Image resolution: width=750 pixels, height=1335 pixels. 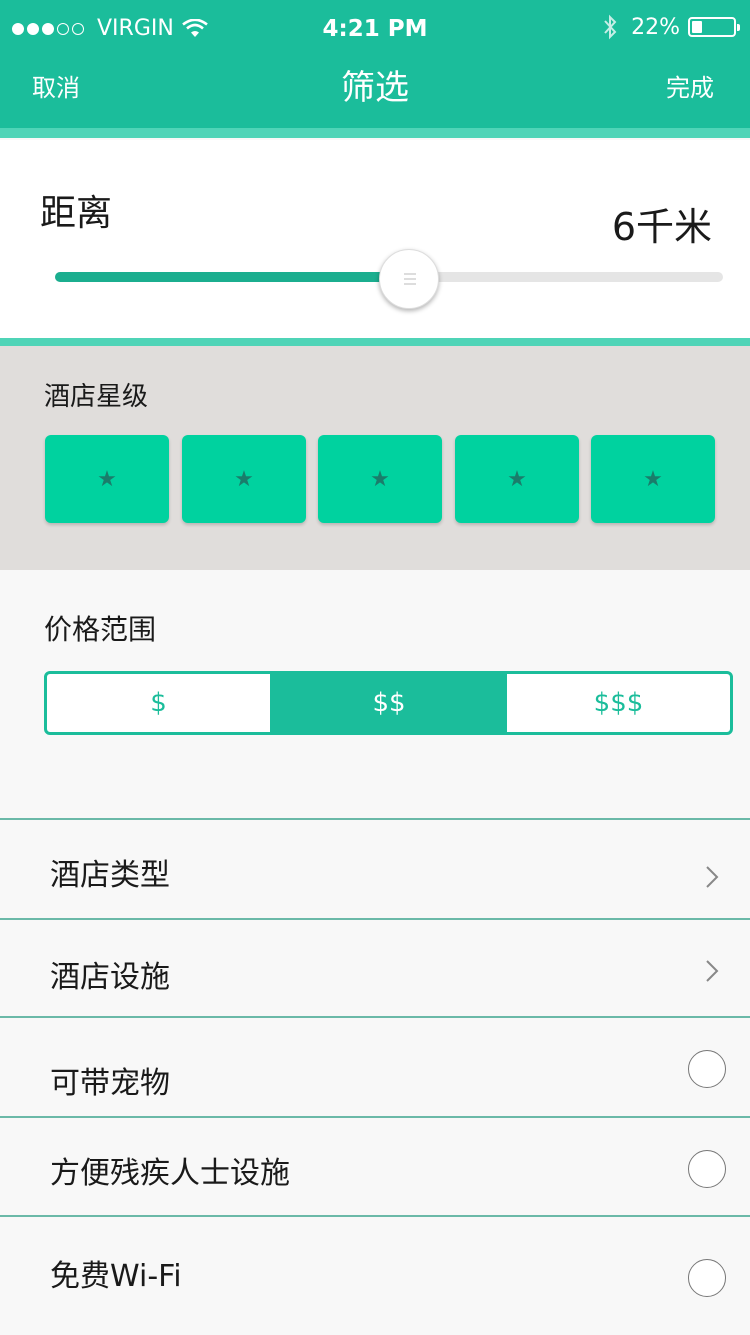 What do you see at coordinates (110, 1083) in the screenshot?
I see `list-item-label: 可带宠物` at bounding box center [110, 1083].